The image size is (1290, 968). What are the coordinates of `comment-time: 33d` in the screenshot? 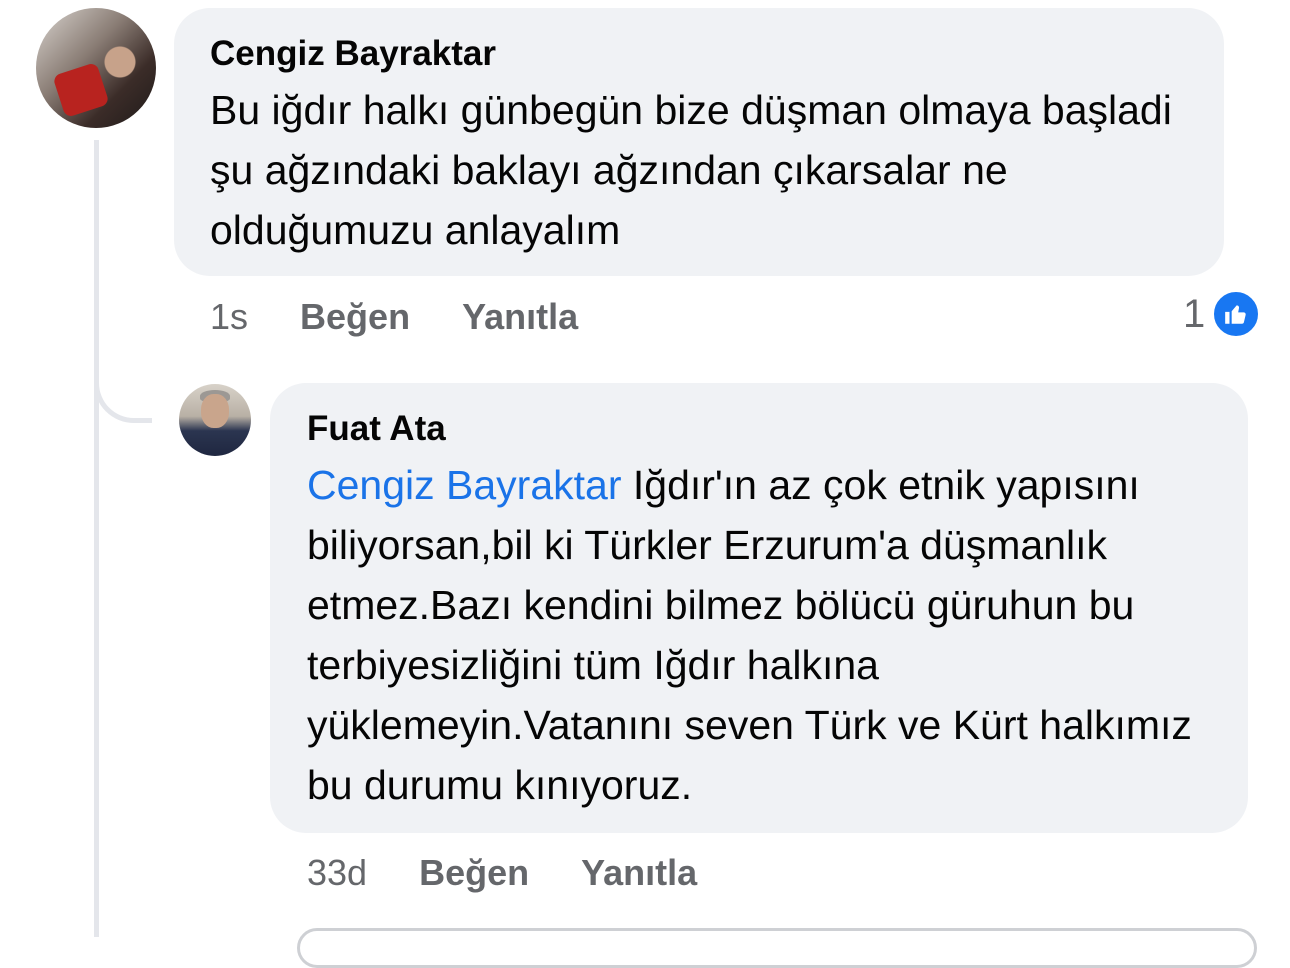 It's located at (337, 873).